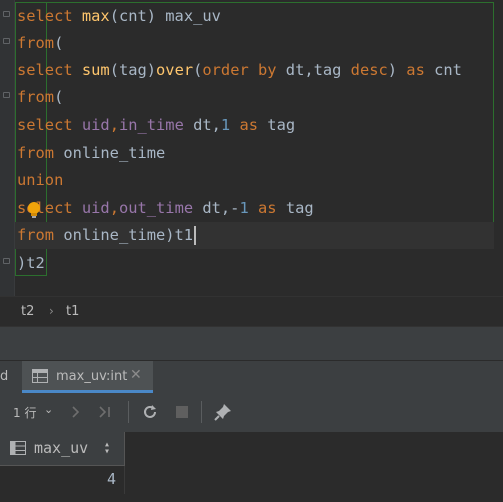  I want to click on code-line-10: )t2, so click(31, 263).